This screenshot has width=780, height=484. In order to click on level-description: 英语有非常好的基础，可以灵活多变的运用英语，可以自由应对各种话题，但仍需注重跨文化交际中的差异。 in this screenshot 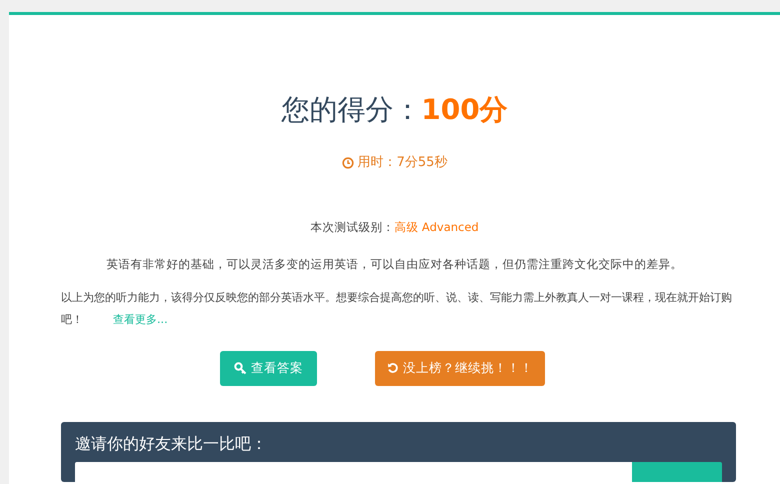, I will do `click(394, 263)`.